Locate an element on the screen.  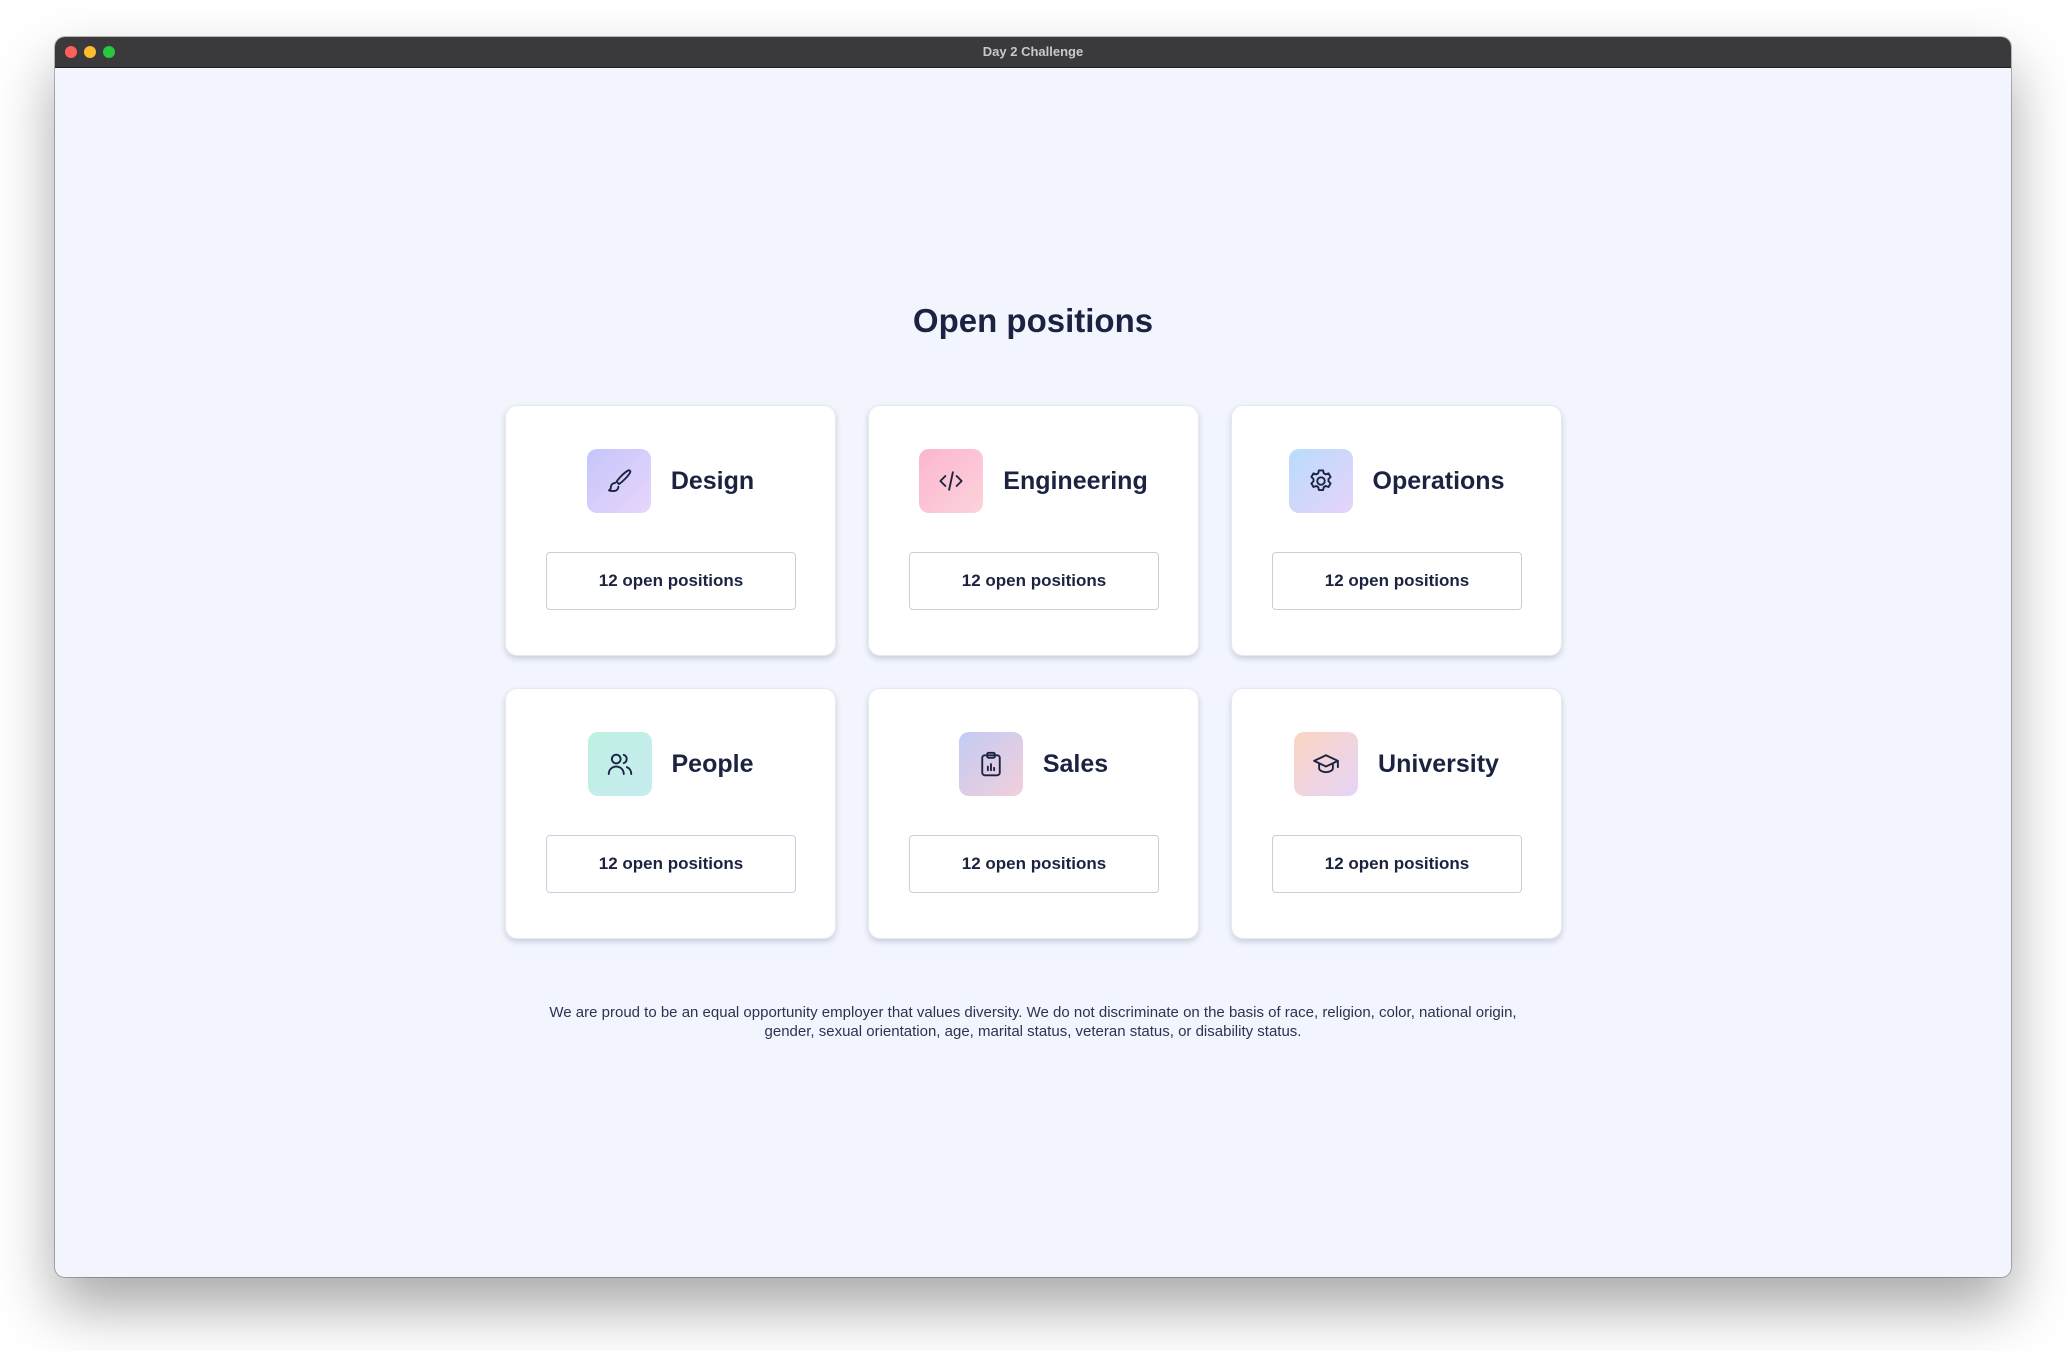
open-positions-button-people: 12 open positions is located at coordinates (671, 864).